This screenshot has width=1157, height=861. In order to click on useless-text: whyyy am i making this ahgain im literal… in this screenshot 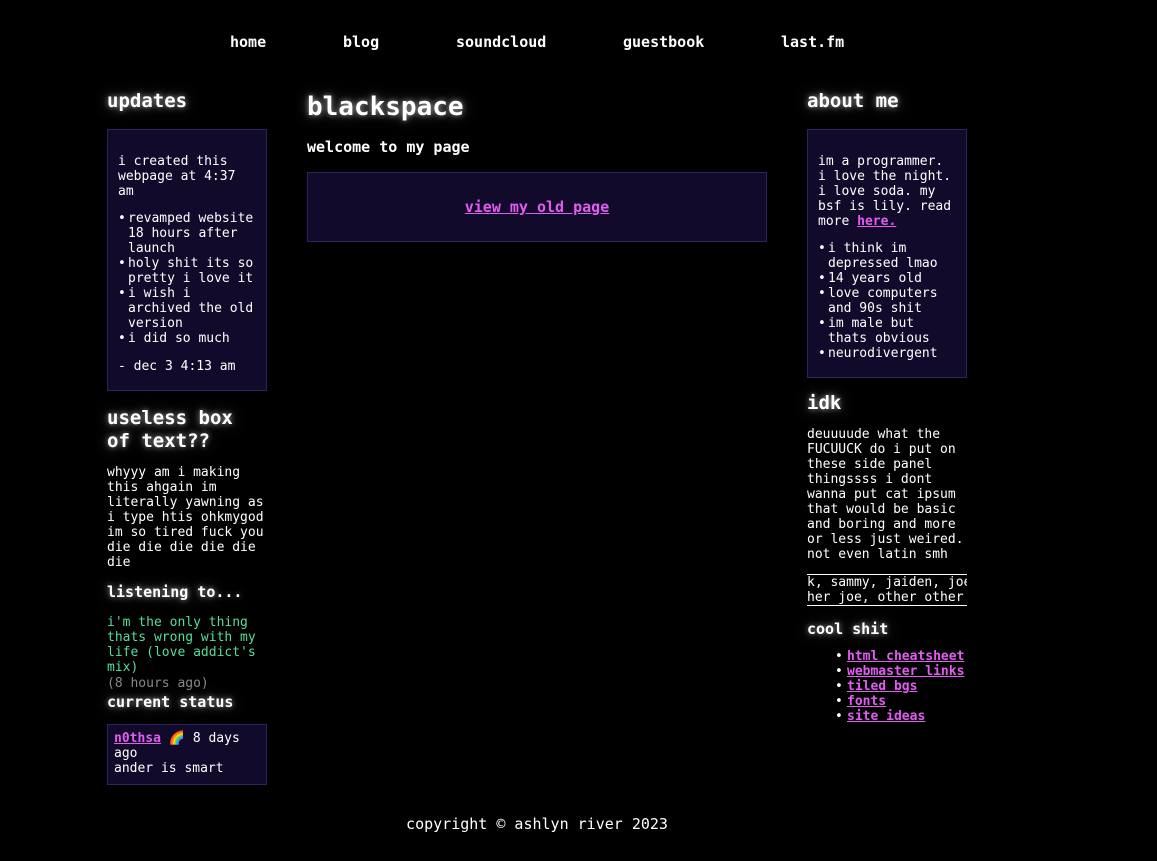, I will do `click(185, 517)`.